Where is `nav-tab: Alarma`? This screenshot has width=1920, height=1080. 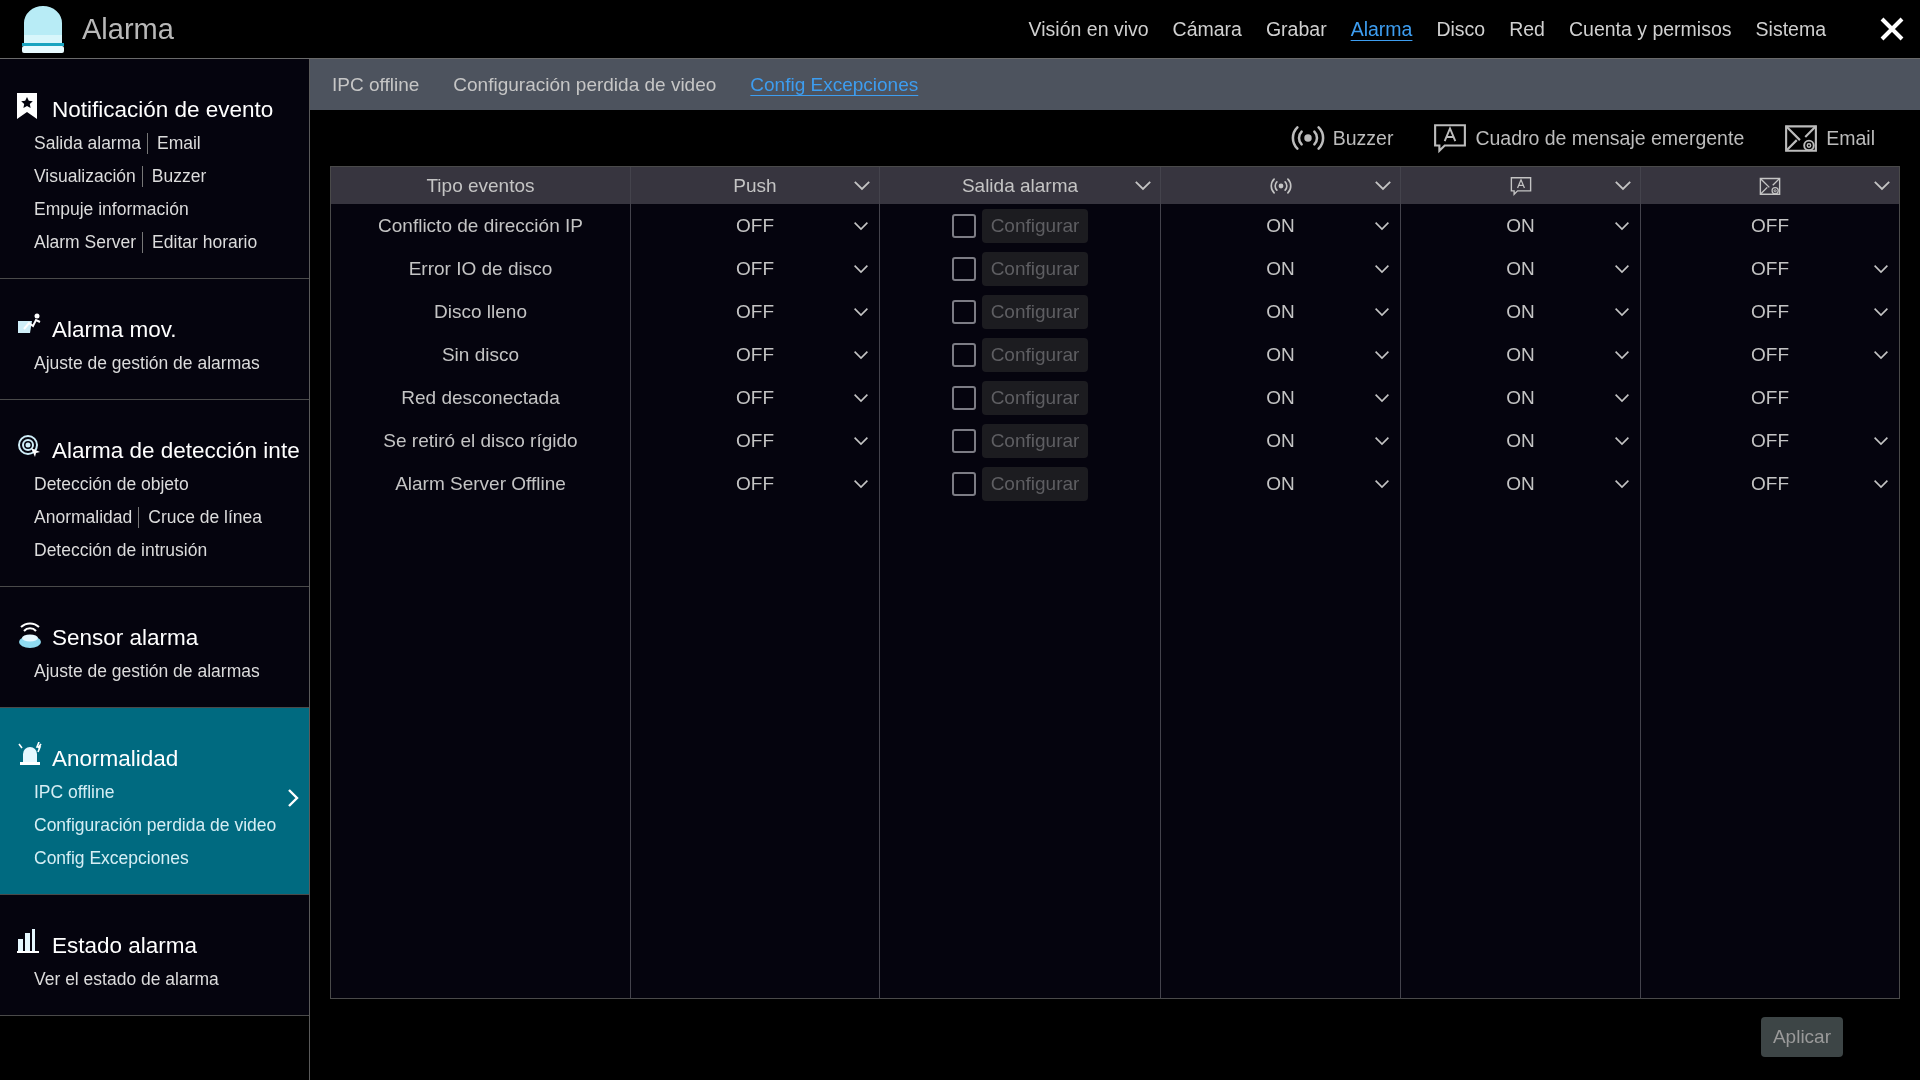 nav-tab: Alarma is located at coordinates (1381, 29).